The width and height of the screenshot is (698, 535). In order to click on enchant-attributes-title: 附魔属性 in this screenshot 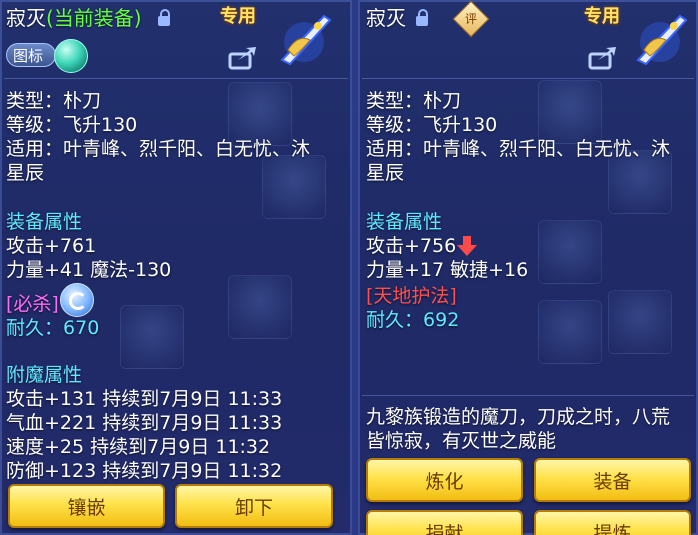, I will do `click(44, 375)`.